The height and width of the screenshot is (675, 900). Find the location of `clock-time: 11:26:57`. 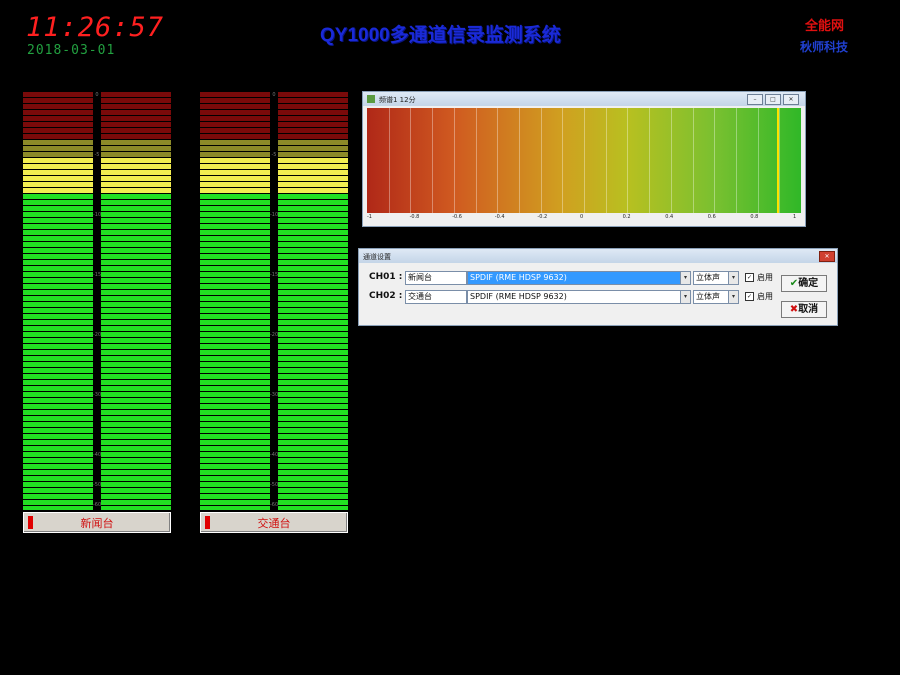

clock-time: 11:26:57 is located at coordinates (95, 27).